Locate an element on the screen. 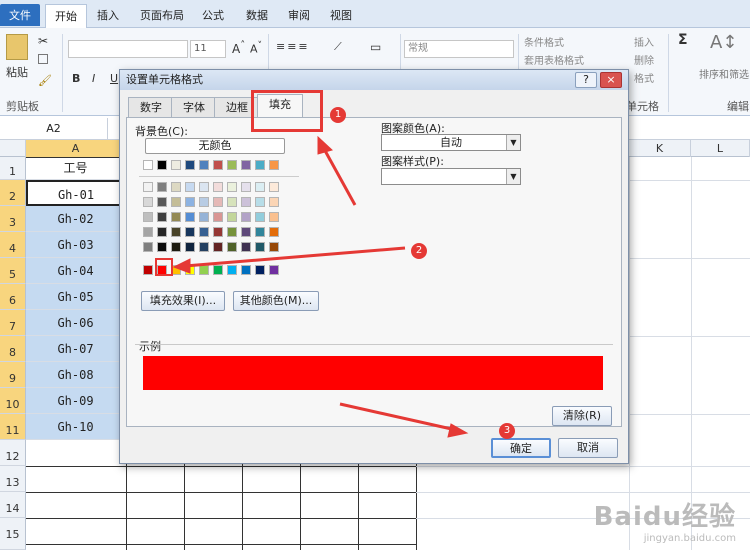  watermark: Baidu经验 jingyan.baidu.com is located at coordinates (665, 520).